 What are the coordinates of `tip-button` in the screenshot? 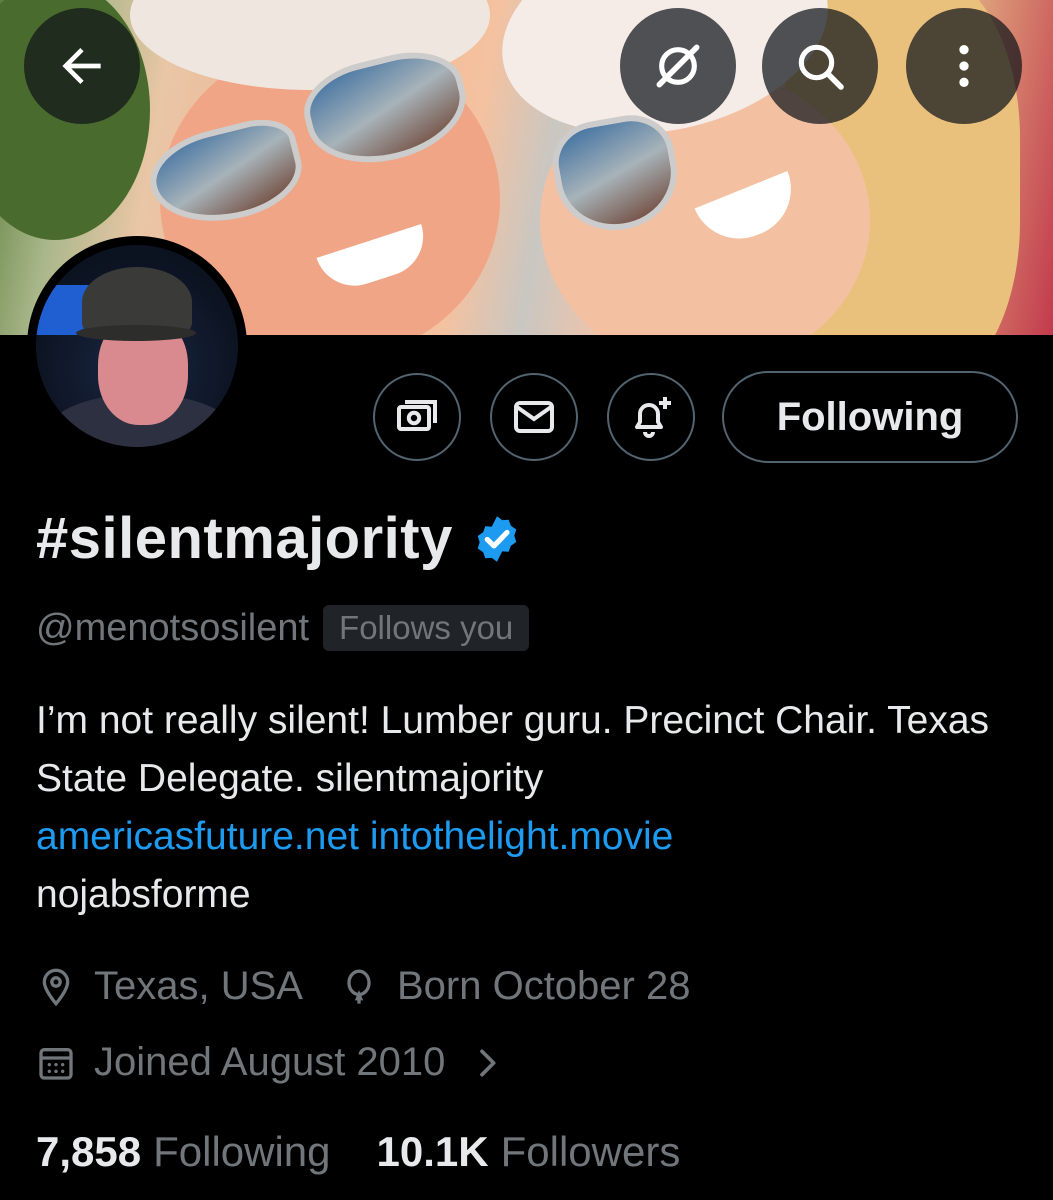 It's located at (417, 417).